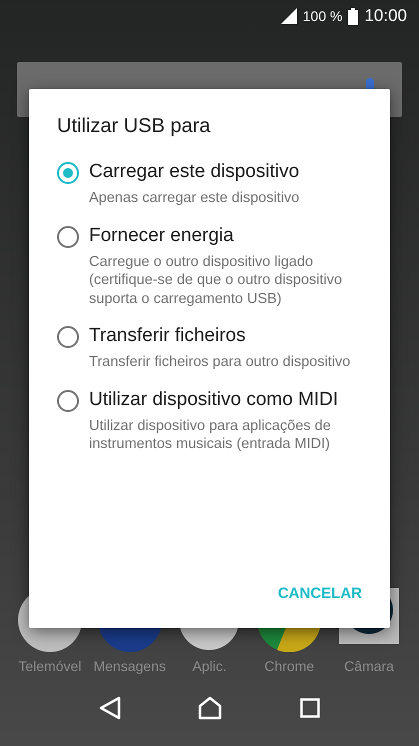 The height and width of the screenshot is (746, 419). Describe the element at coordinates (322, 16) in the screenshot. I see `battery-percentage: 100 %` at that location.